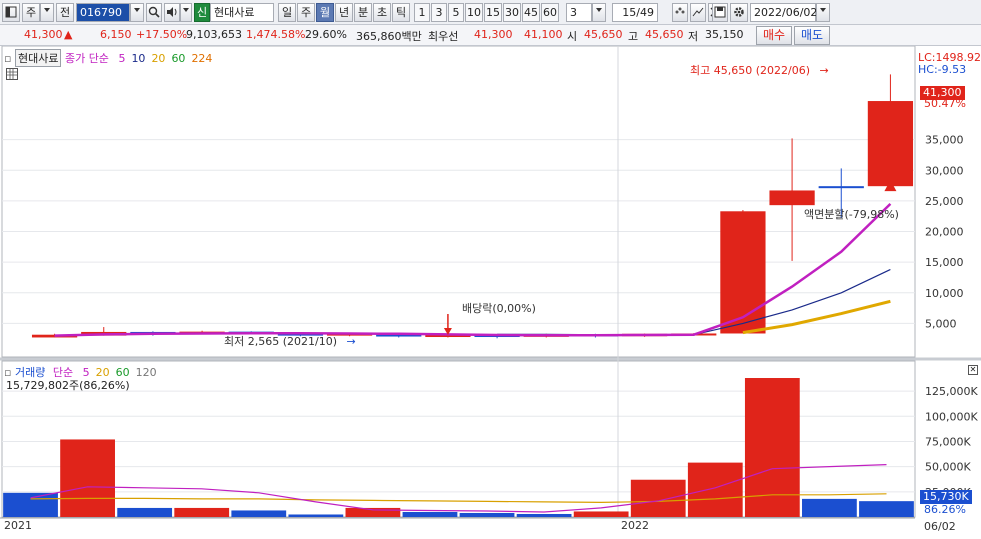 Image resolution: width=981 pixels, height=539 pixels. What do you see at coordinates (325, 12) in the screenshot?
I see `period-tab: 월` at bounding box center [325, 12].